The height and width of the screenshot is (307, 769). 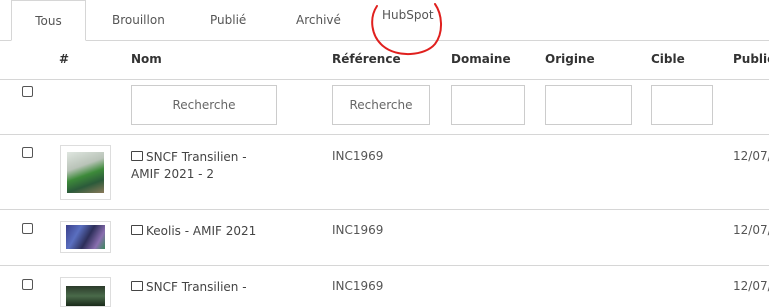 I want to click on table-row: SNCF Transilien - INC1969 12/07/2, so click(x=384, y=286).